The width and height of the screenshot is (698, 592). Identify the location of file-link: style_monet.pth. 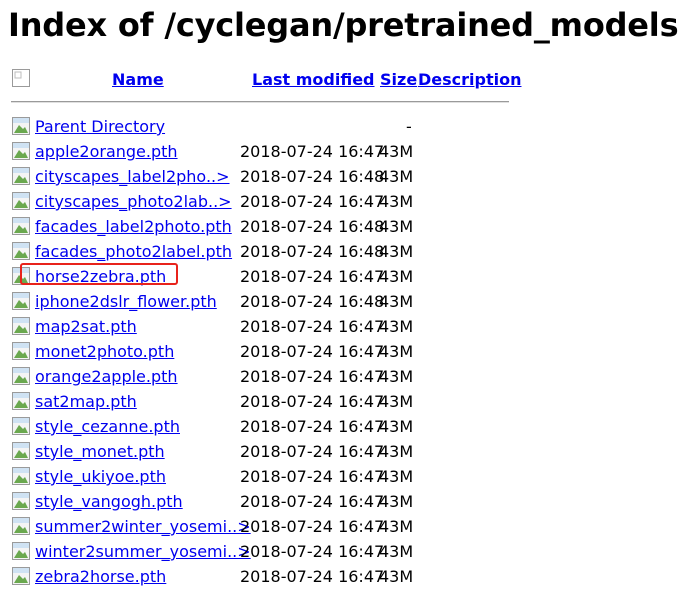
(100, 451).